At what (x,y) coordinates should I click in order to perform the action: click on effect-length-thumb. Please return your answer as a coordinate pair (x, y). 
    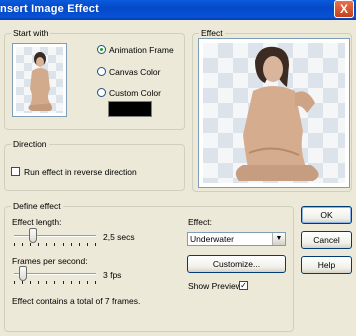
    Looking at the image, I should click on (33, 235).